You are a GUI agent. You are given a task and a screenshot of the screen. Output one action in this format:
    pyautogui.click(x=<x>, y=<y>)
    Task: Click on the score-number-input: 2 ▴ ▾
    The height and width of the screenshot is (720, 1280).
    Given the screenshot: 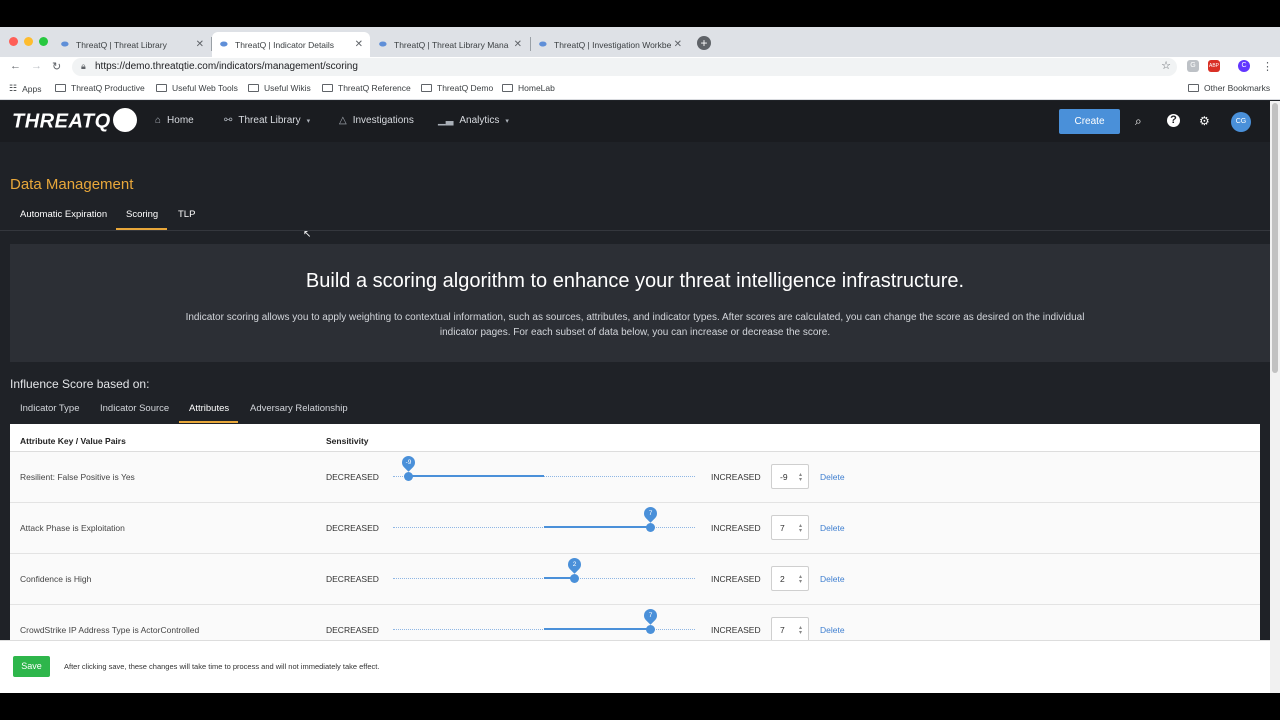 What is the action you would take?
    pyautogui.click(x=790, y=578)
    